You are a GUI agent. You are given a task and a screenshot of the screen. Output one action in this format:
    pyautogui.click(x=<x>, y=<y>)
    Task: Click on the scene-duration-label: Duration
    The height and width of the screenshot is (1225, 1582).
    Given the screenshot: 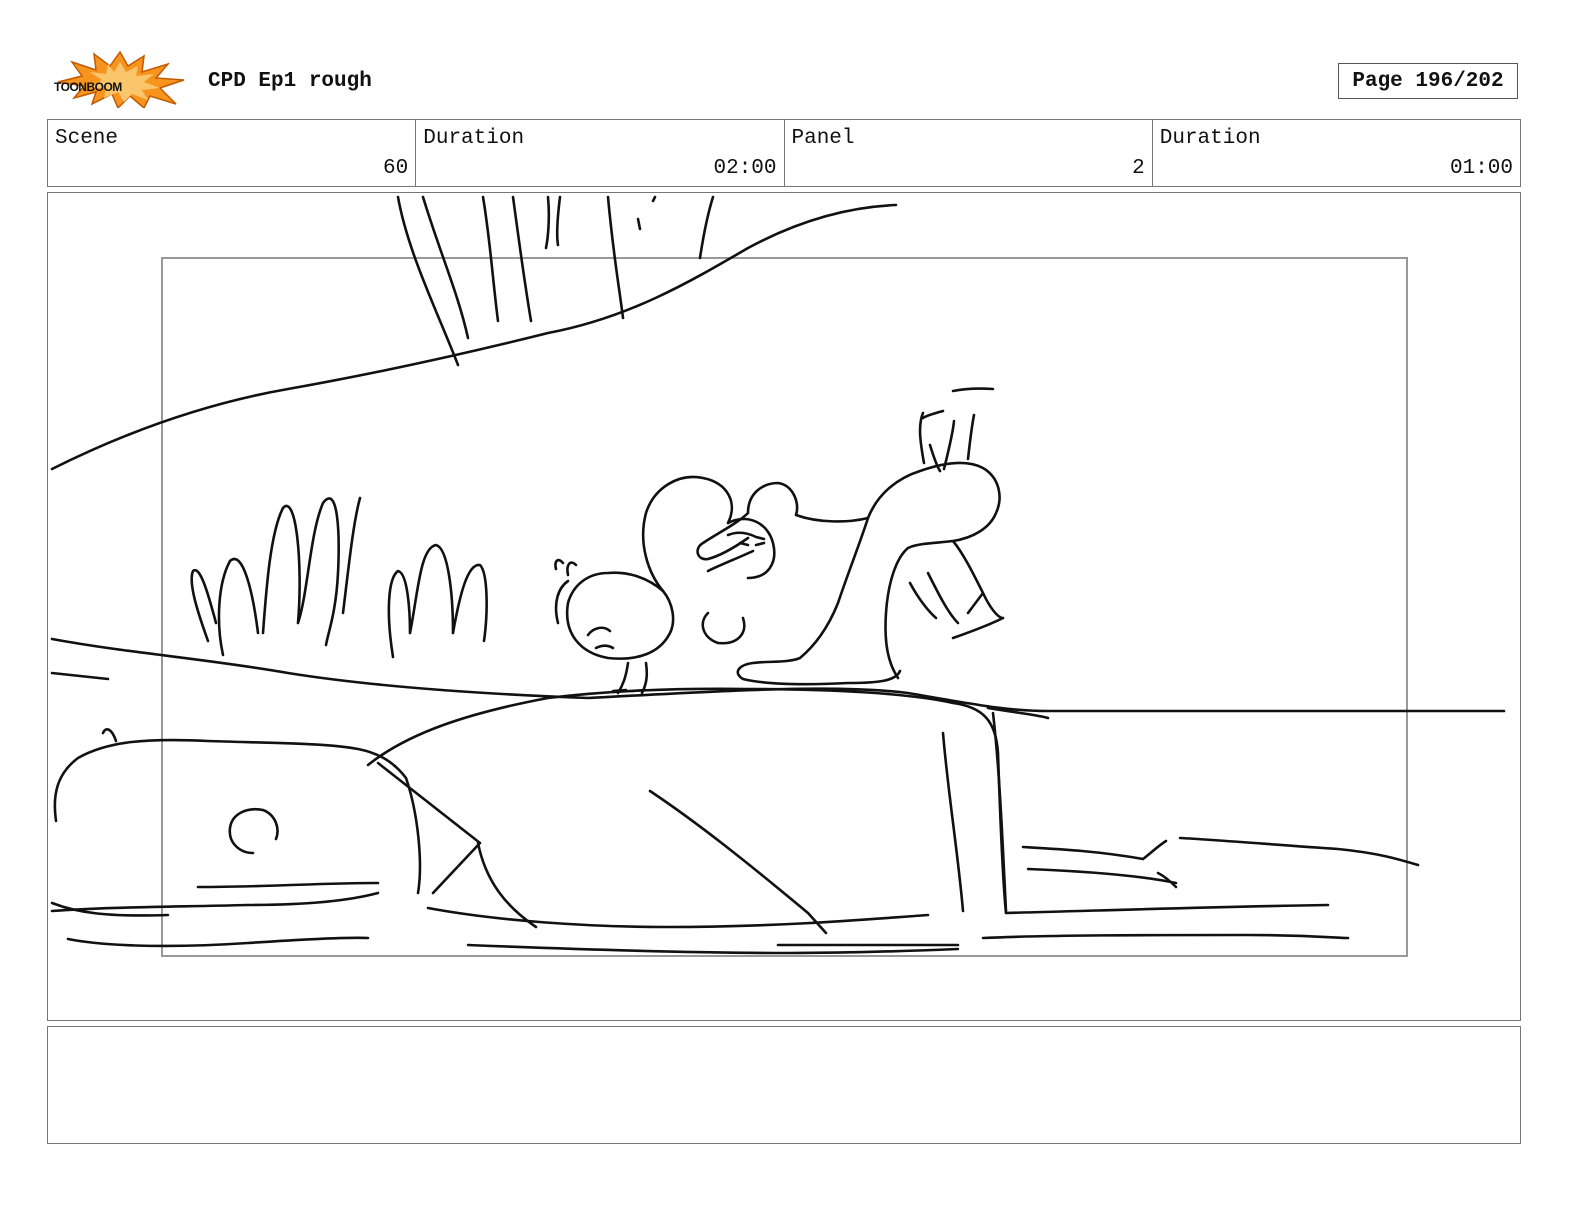 What is the action you would take?
    pyautogui.click(x=474, y=138)
    